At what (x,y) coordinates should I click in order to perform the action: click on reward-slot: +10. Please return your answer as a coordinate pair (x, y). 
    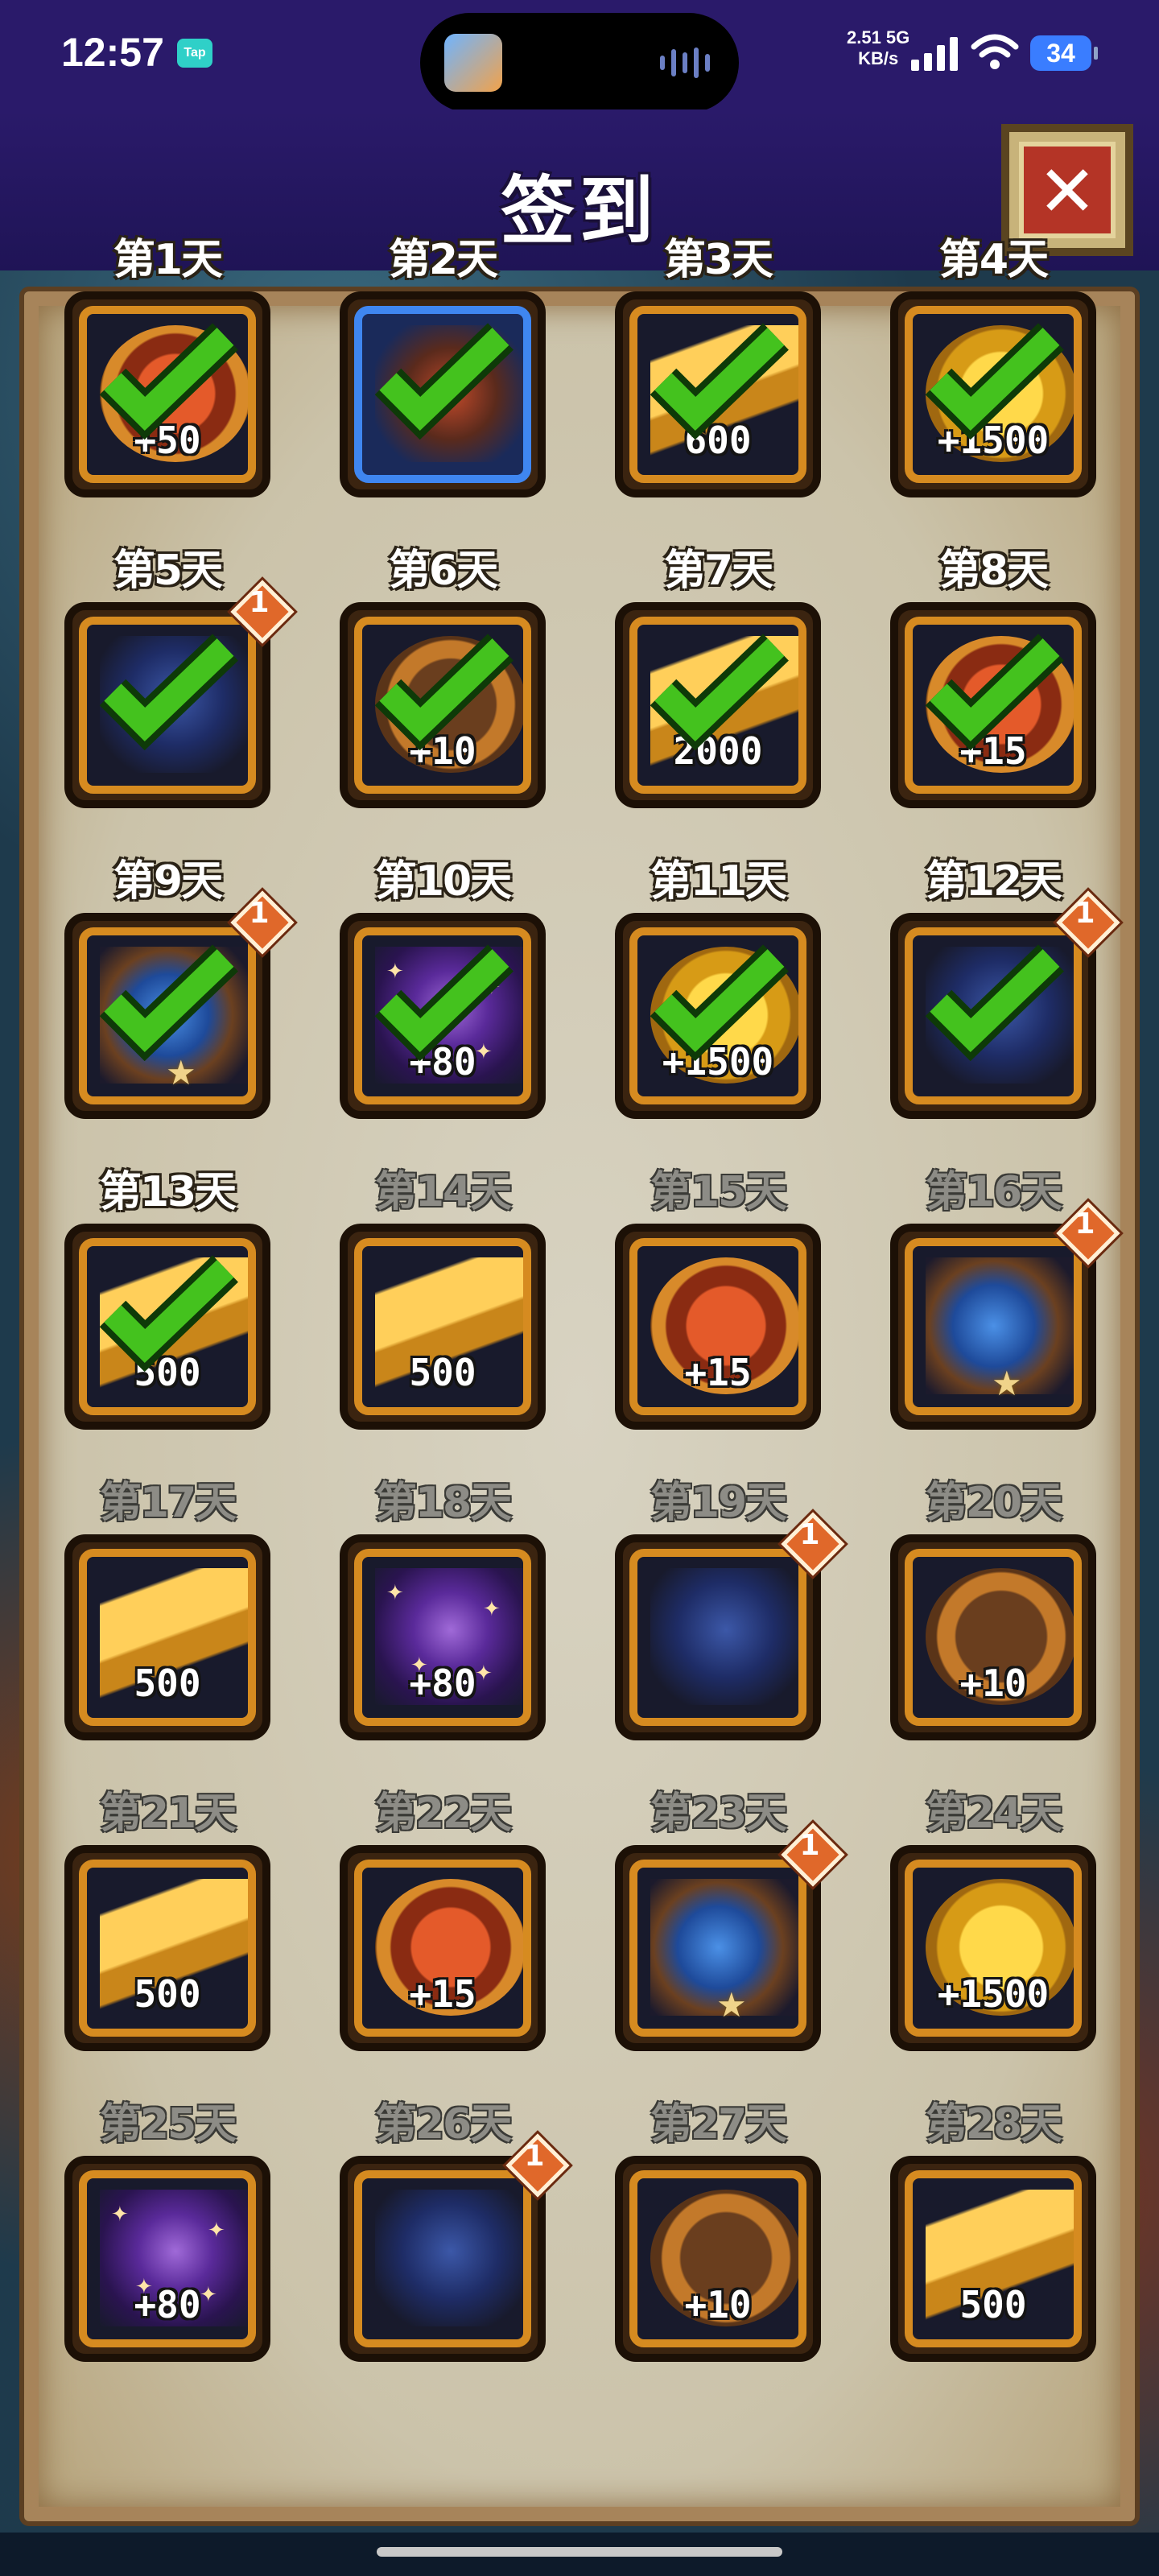
    Looking at the image, I should click on (993, 1637).